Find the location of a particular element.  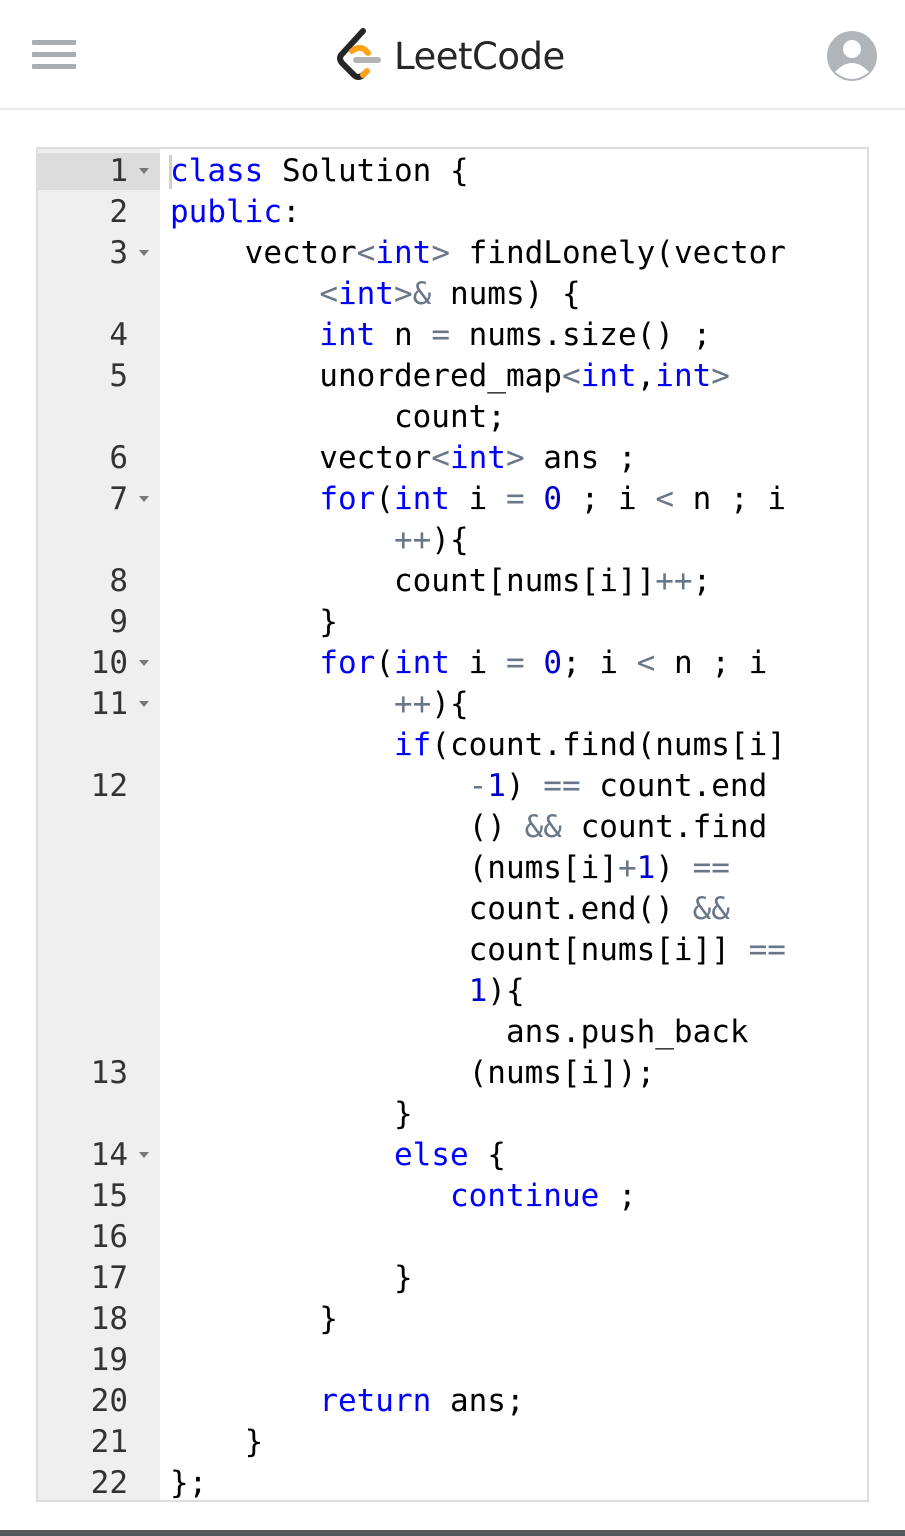

code-text: count.end() is located at coordinates (431, 909).